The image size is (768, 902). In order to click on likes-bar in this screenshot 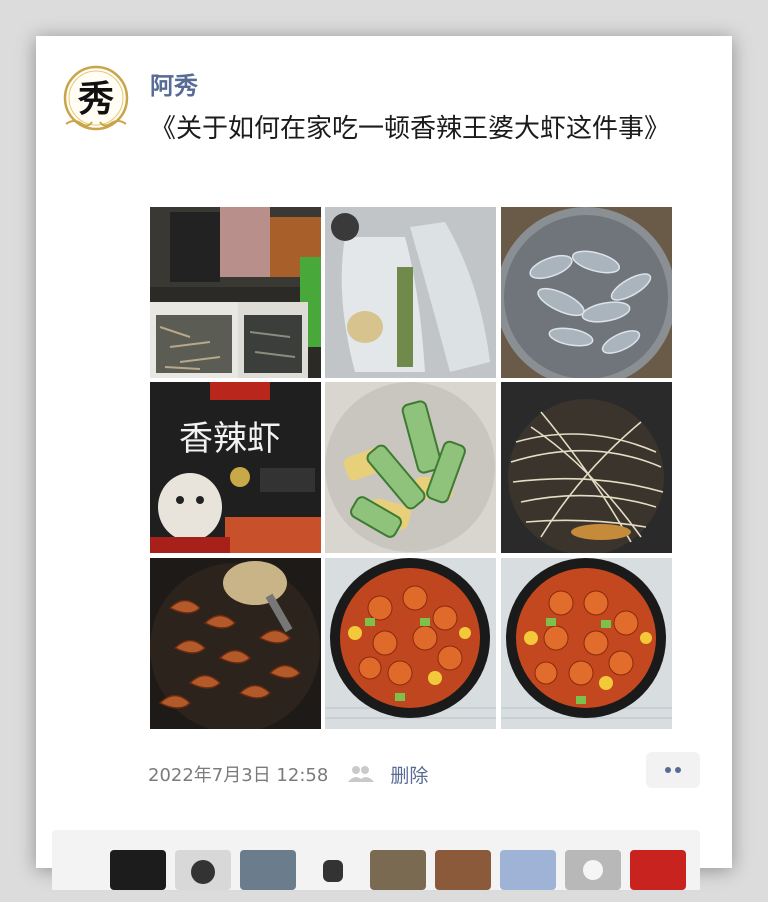, I will do `click(376, 860)`.